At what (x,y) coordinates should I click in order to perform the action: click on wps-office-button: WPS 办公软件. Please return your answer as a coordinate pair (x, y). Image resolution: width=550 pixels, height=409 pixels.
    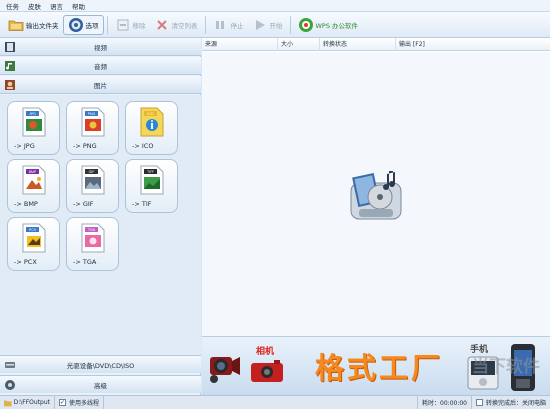
    Looking at the image, I should click on (328, 25).